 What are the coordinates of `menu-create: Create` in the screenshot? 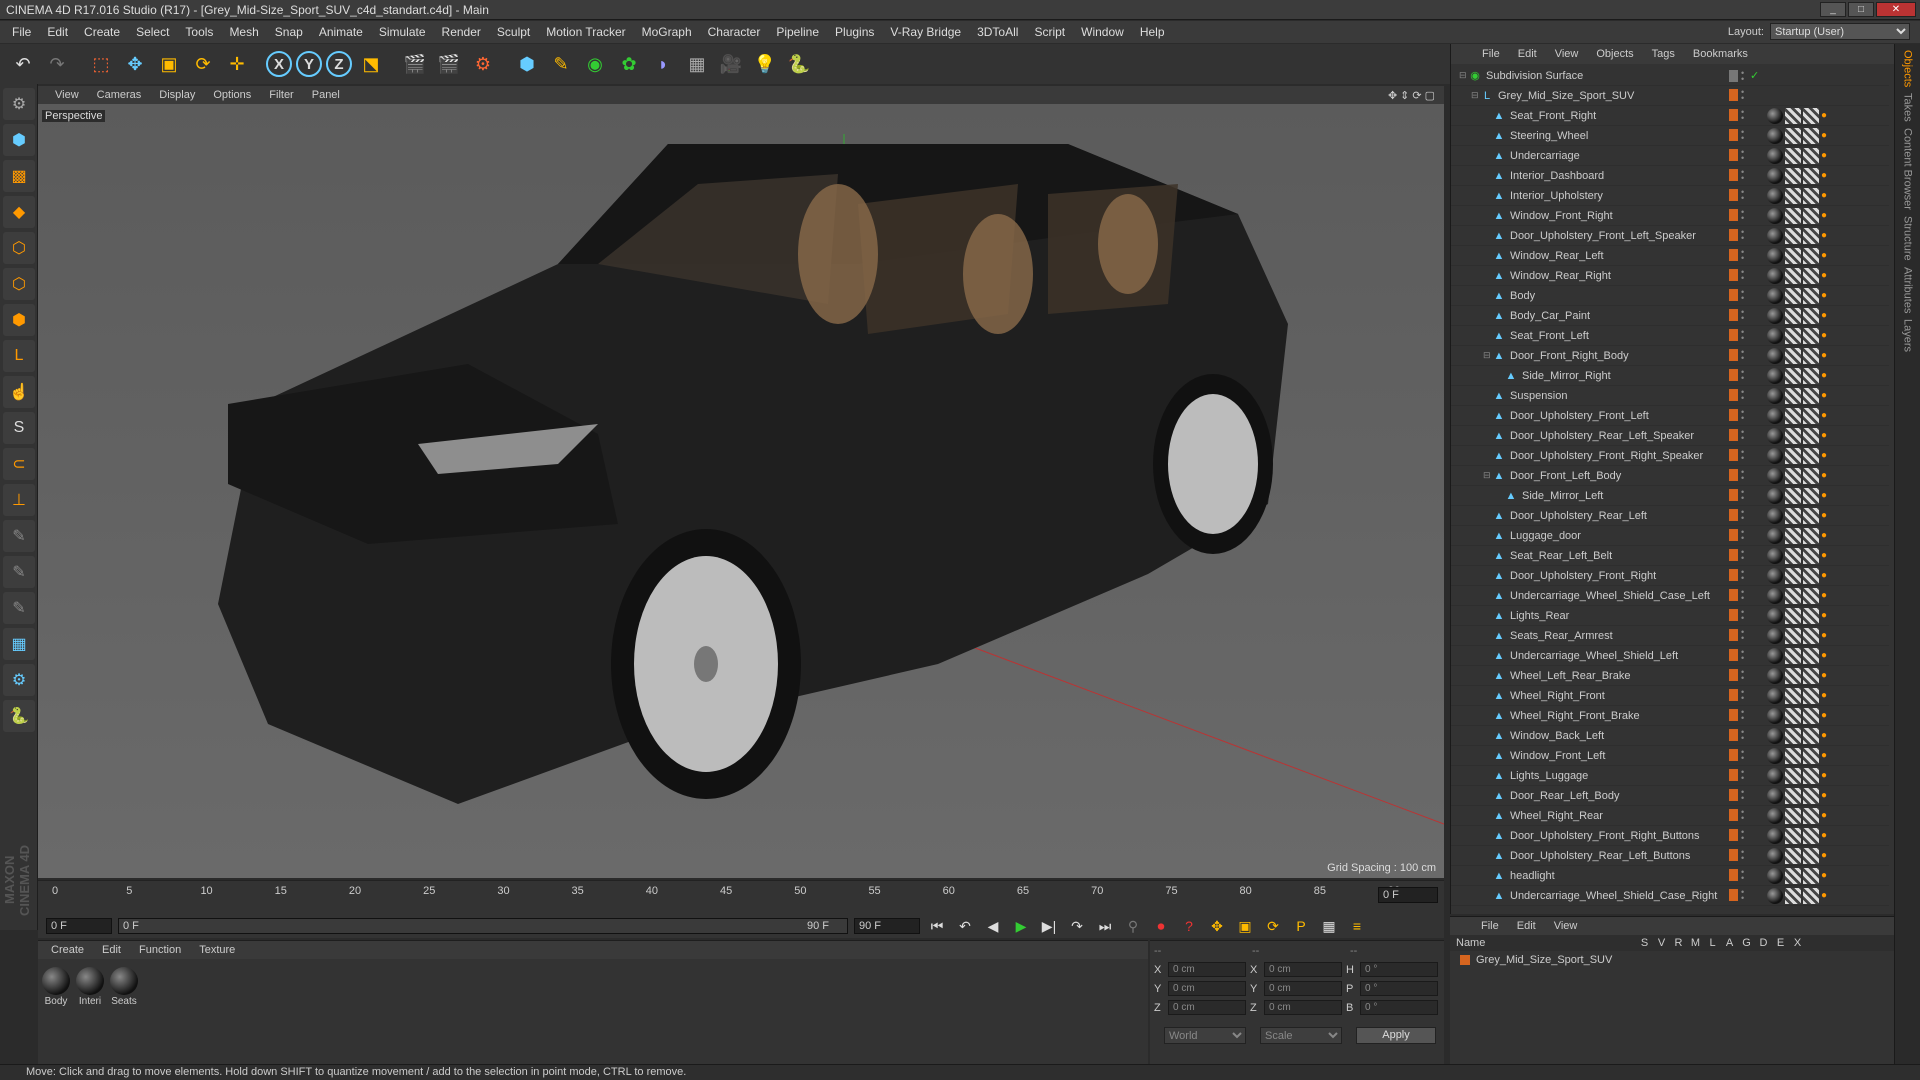 It's located at (102, 32).